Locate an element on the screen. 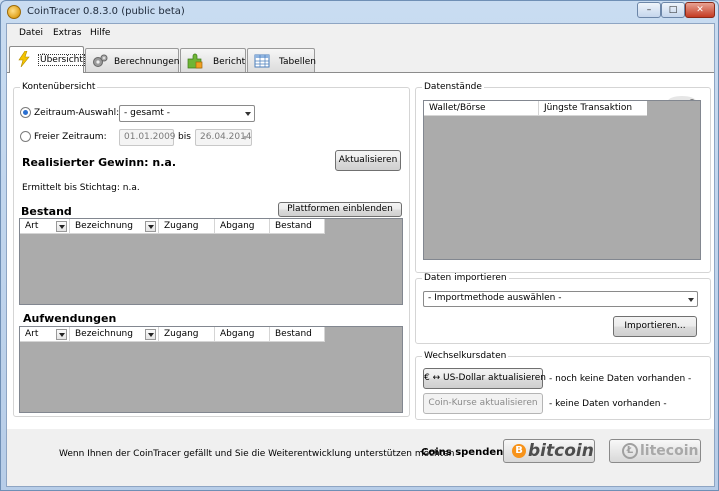  table-icon is located at coordinates (262, 61).